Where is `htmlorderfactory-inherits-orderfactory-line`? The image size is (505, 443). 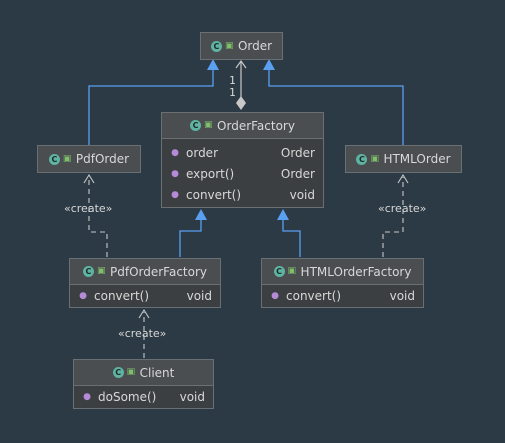 htmlorderfactory-inherits-orderfactory-line is located at coordinates (291, 237).